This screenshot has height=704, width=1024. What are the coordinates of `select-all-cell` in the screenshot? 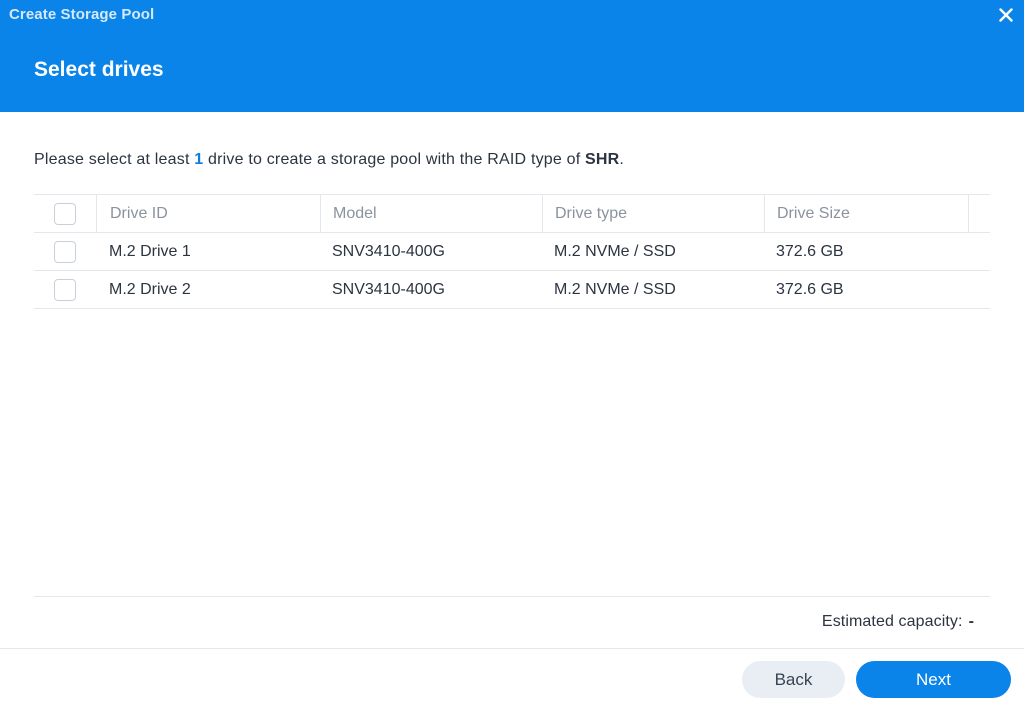 It's located at (65, 213).